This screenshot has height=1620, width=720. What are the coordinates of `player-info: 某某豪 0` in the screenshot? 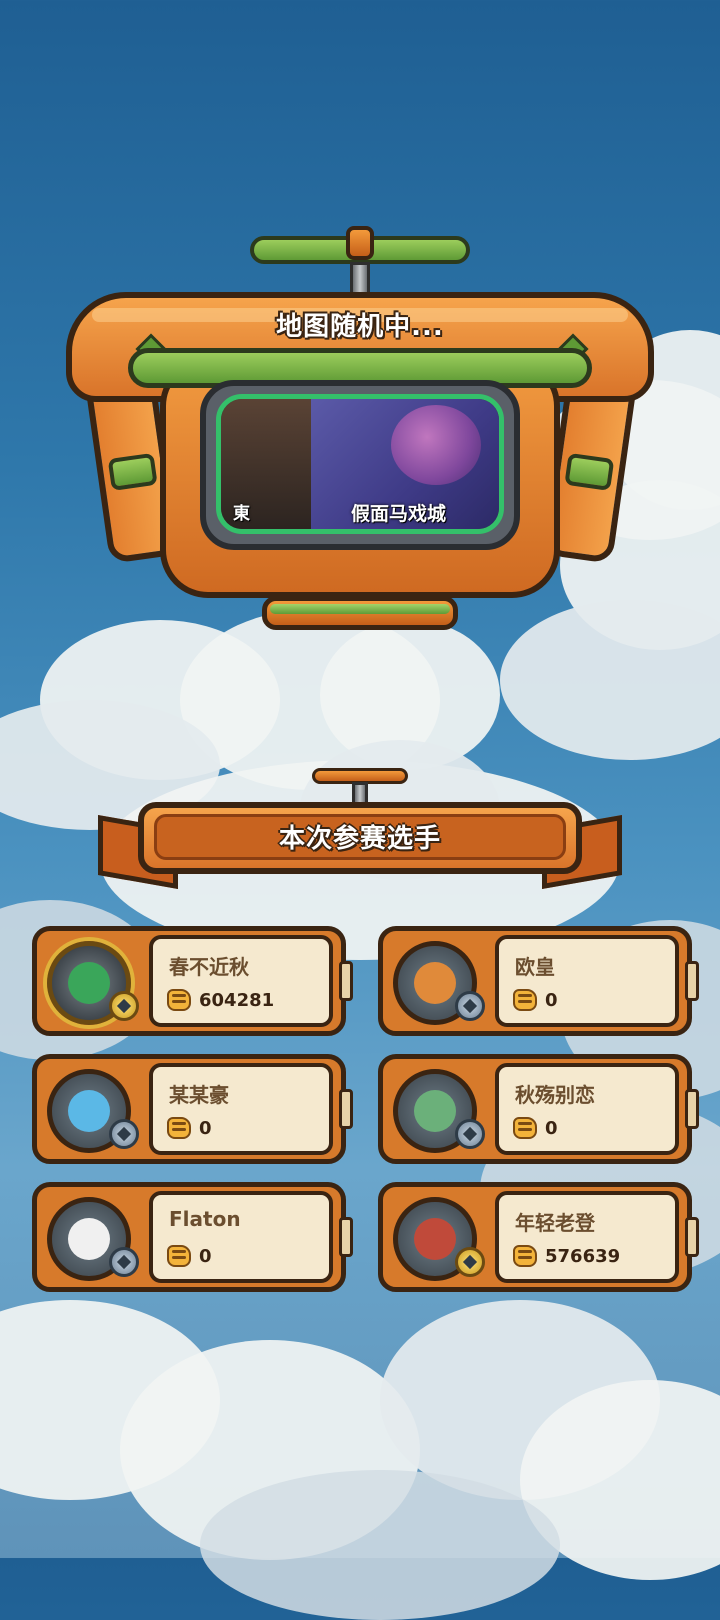 It's located at (241, 1109).